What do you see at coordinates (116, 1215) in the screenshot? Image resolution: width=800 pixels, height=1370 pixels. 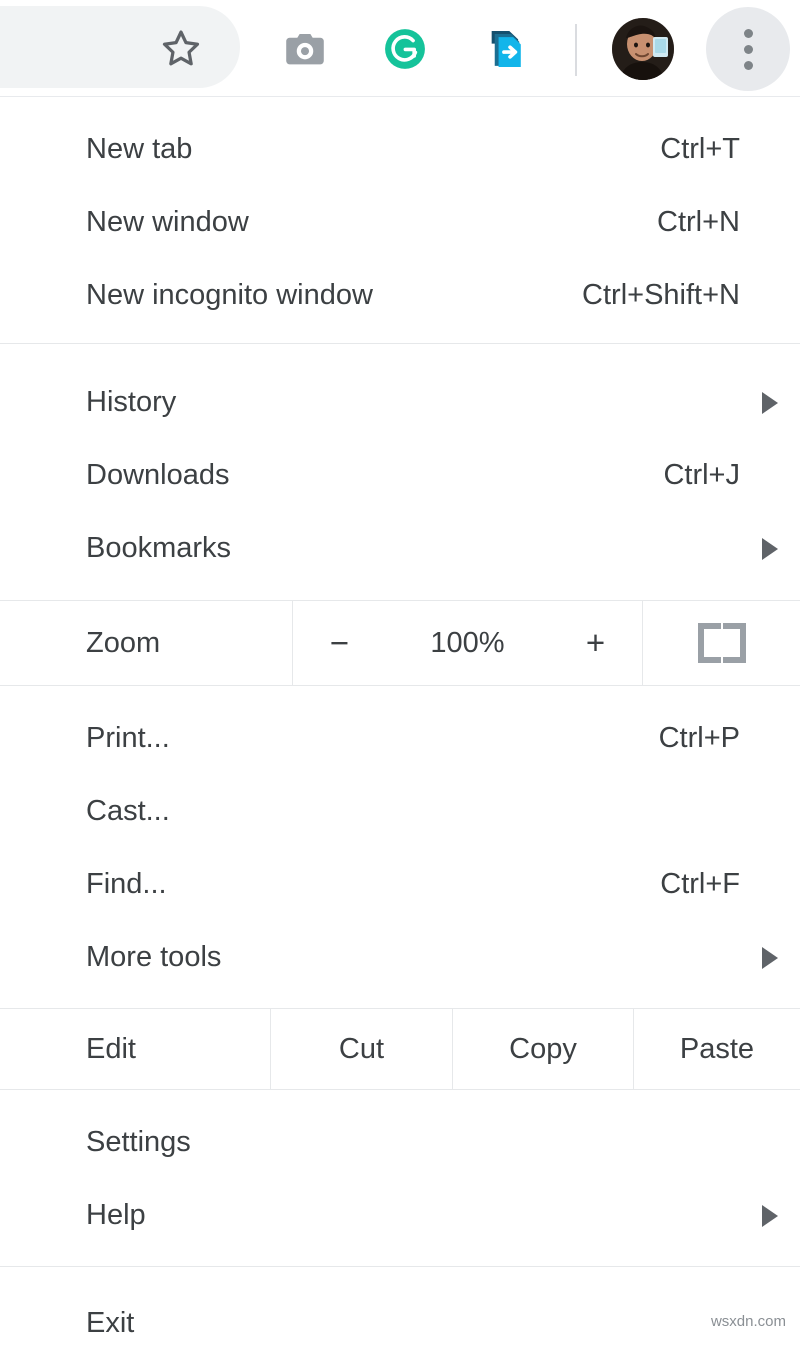 I see `menu-item-label: Help` at bounding box center [116, 1215].